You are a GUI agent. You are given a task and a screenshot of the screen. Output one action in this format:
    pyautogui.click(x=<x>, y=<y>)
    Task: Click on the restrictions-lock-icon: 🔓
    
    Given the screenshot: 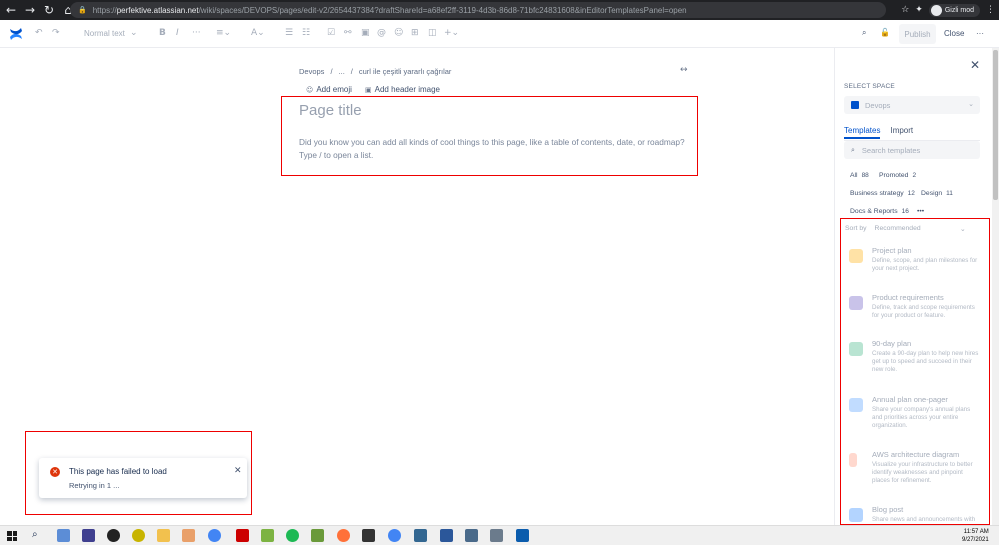 What is the action you would take?
    pyautogui.click(x=885, y=32)
    